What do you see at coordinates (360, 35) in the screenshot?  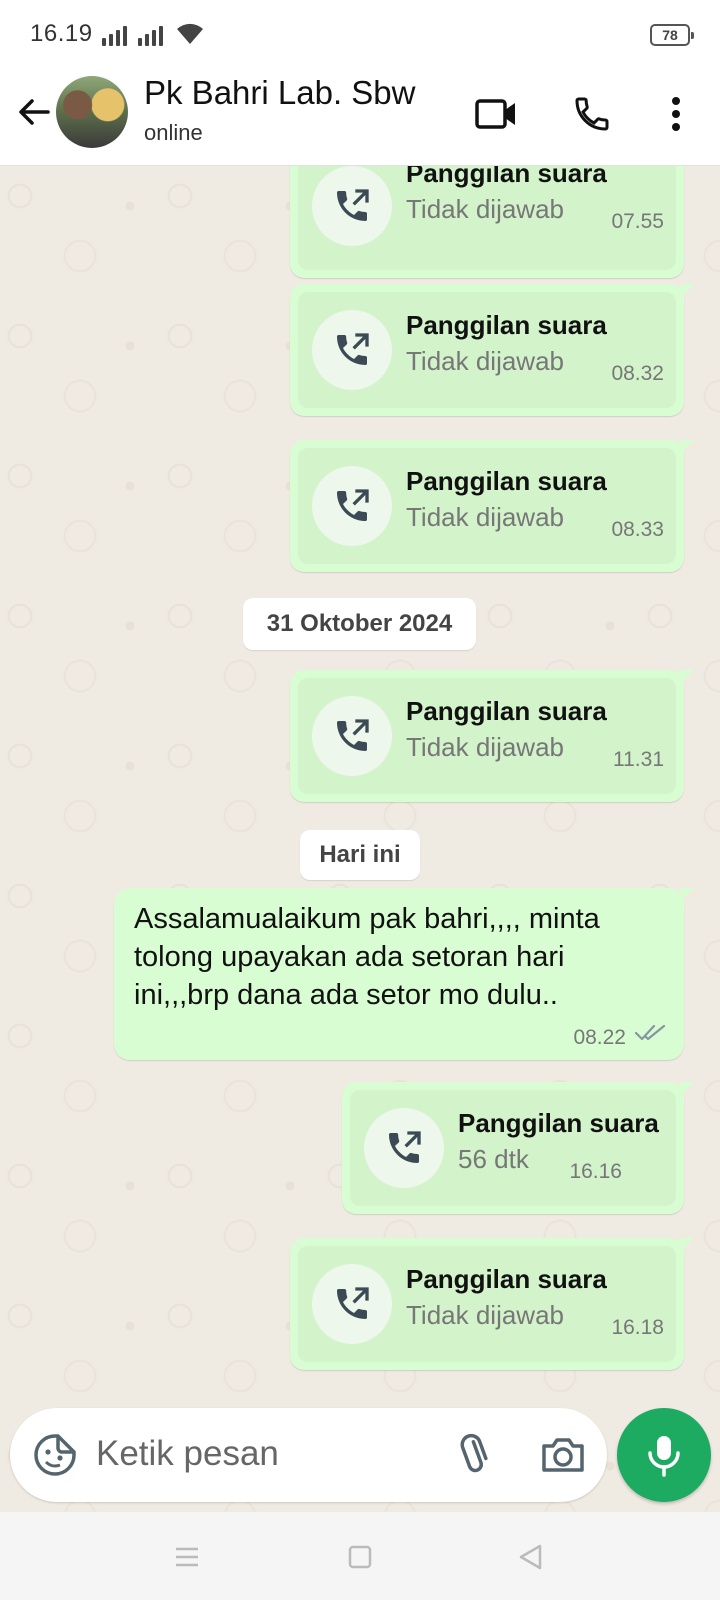 I see `status-bar: 16.19 78` at bounding box center [360, 35].